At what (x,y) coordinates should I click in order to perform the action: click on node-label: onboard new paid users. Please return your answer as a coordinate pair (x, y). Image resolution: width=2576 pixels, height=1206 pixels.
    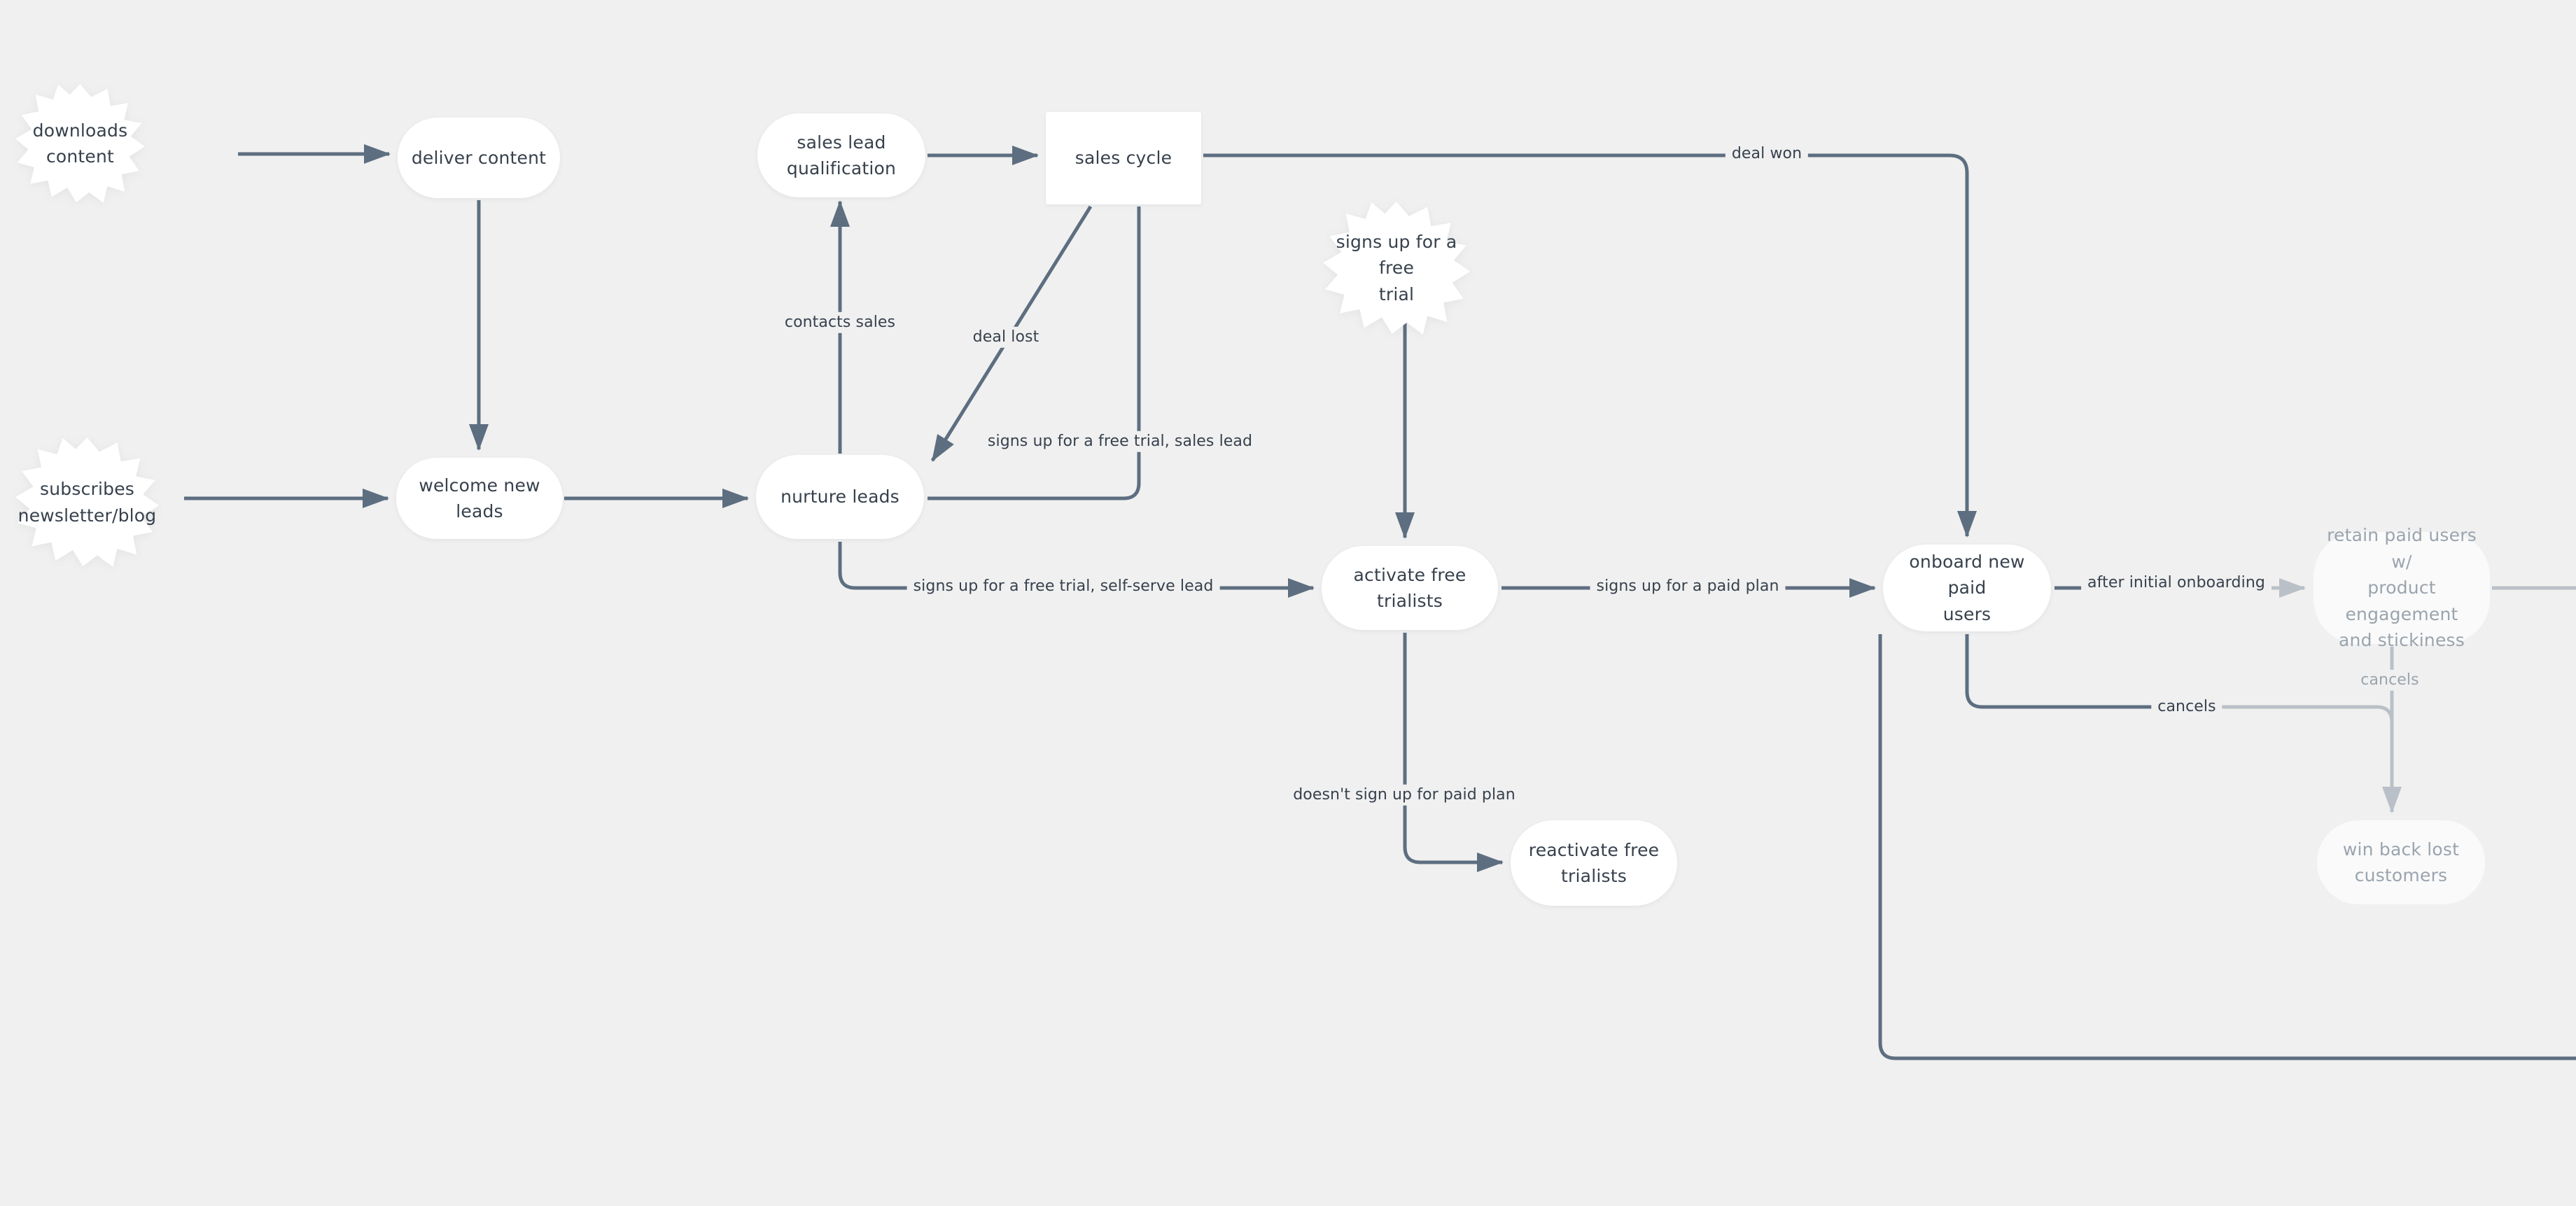
    Looking at the image, I should click on (1967, 587).